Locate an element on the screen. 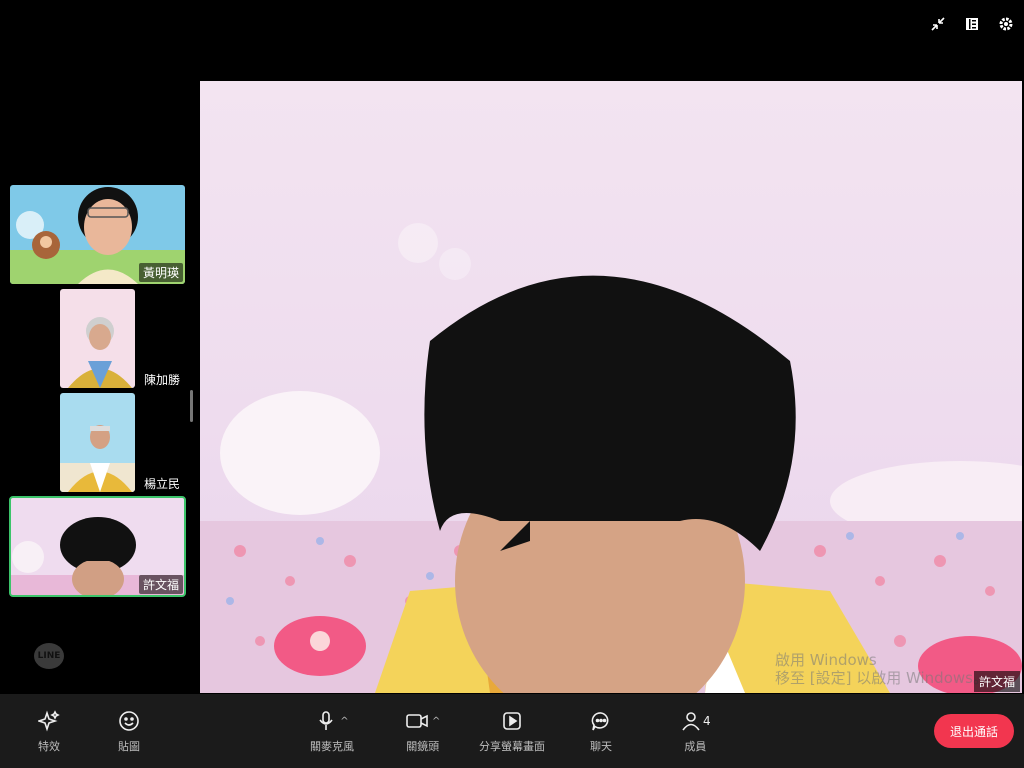 Image resolution: width=1024 pixels, height=768 pixels. chat-button: 聊天 is located at coordinates (601, 732).